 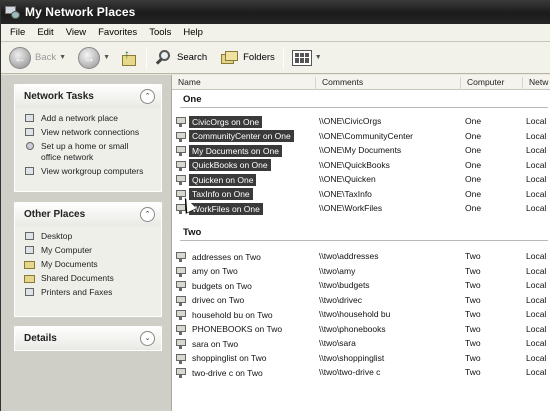 I want to click on list-item: WorkFiles on One \\ONE\WorkFiles One Local, so click(x=361, y=208).